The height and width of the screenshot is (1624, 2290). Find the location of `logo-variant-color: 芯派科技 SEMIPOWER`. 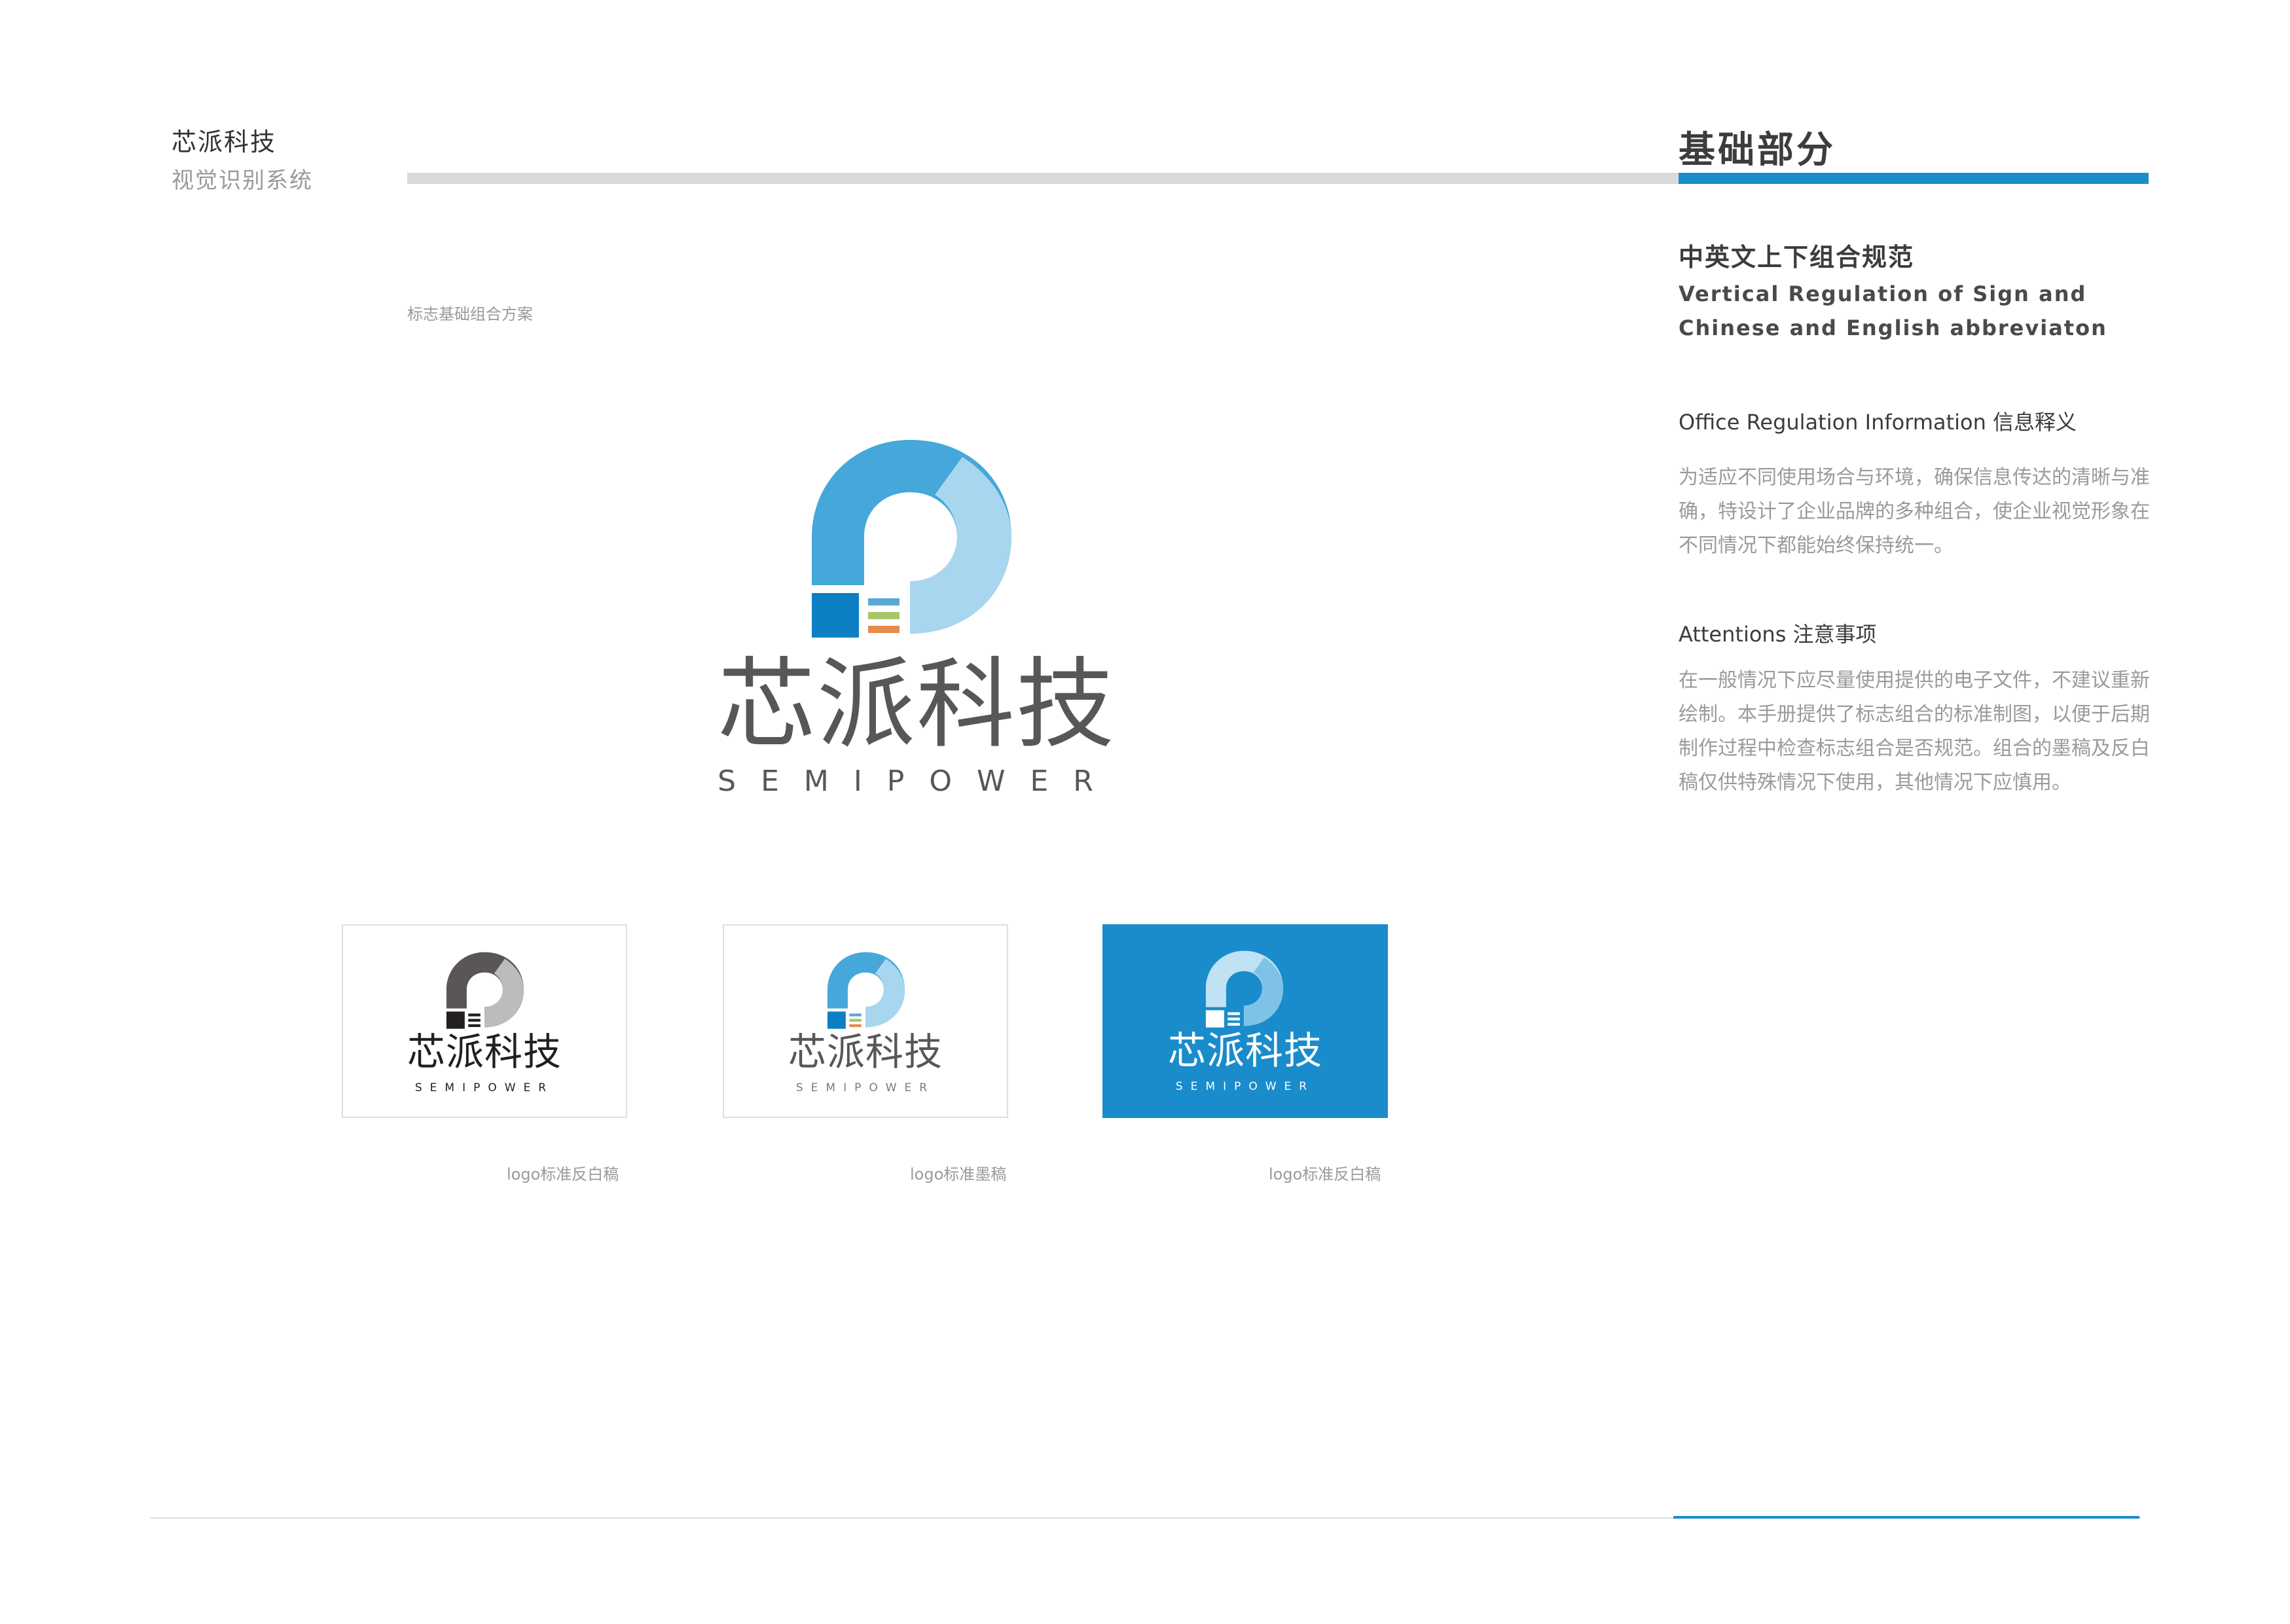

logo-variant-color: 芯派科技 SEMIPOWER is located at coordinates (865, 1021).